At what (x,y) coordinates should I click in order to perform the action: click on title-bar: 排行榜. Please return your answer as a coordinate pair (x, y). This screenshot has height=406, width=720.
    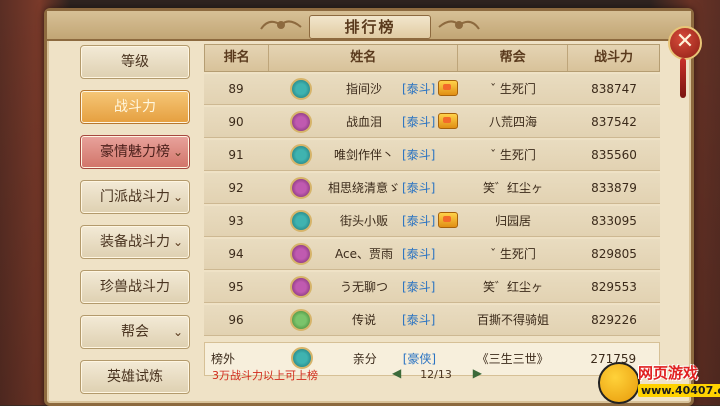
    Looking at the image, I should click on (369, 26).